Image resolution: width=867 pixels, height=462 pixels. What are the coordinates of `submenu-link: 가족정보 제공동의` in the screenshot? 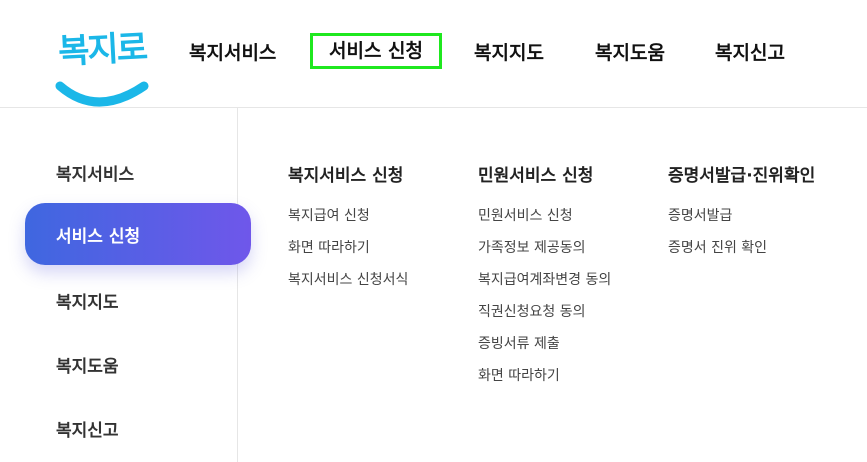 It's located at (532, 247).